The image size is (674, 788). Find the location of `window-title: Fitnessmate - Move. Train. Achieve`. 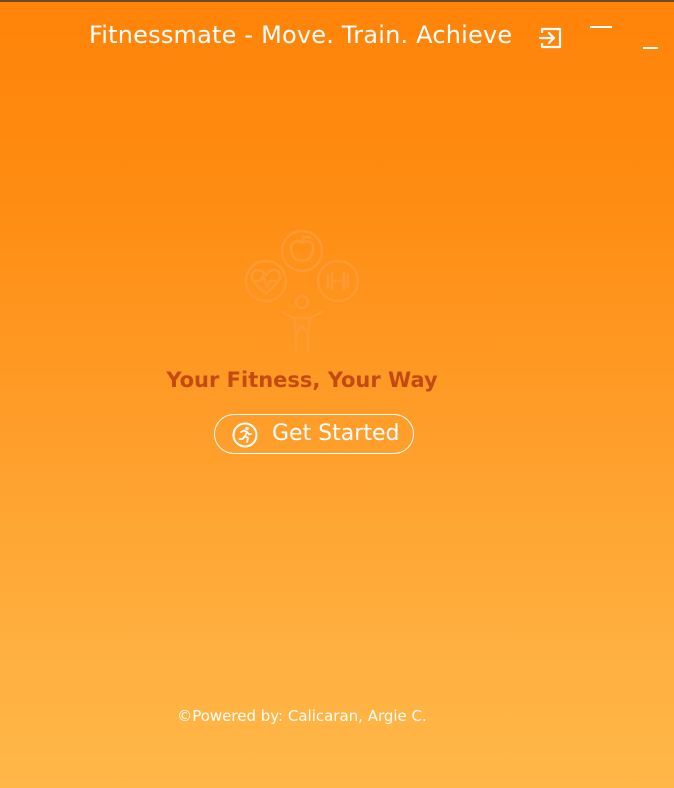

window-title: Fitnessmate - Move. Train. Achieve is located at coordinates (301, 35).